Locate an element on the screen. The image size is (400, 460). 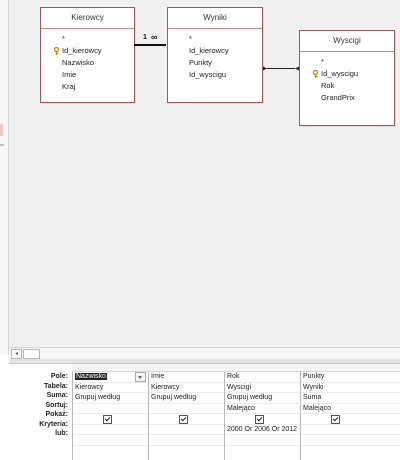
table-cell: Wyscigi is located at coordinates (262, 388).